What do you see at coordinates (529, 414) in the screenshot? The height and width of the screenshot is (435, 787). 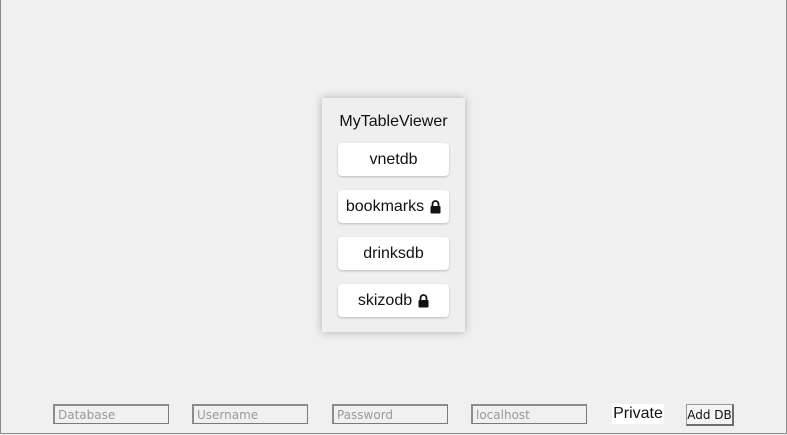 I see `host-field` at bounding box center [529, 414].